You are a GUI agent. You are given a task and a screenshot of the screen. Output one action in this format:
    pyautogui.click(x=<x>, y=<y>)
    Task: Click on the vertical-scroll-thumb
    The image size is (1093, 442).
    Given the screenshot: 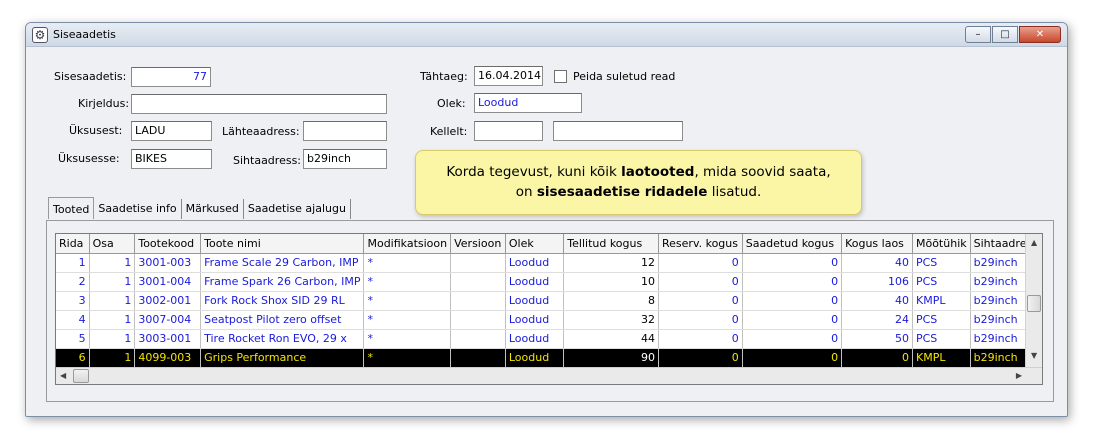 What is the action you would take?
    pyautogui.click(x=1034, y=303)
    